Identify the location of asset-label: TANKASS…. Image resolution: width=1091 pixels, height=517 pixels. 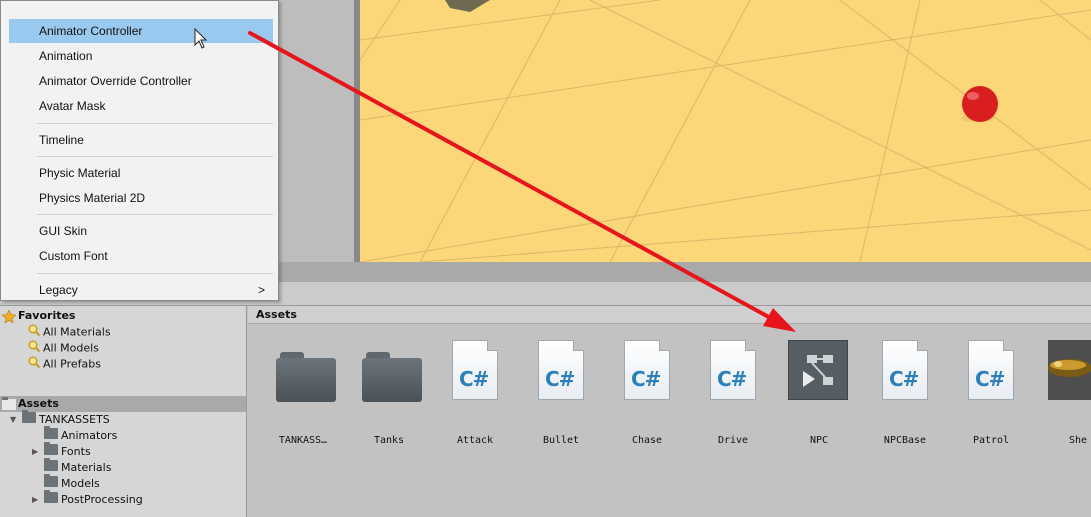
(303, 440).